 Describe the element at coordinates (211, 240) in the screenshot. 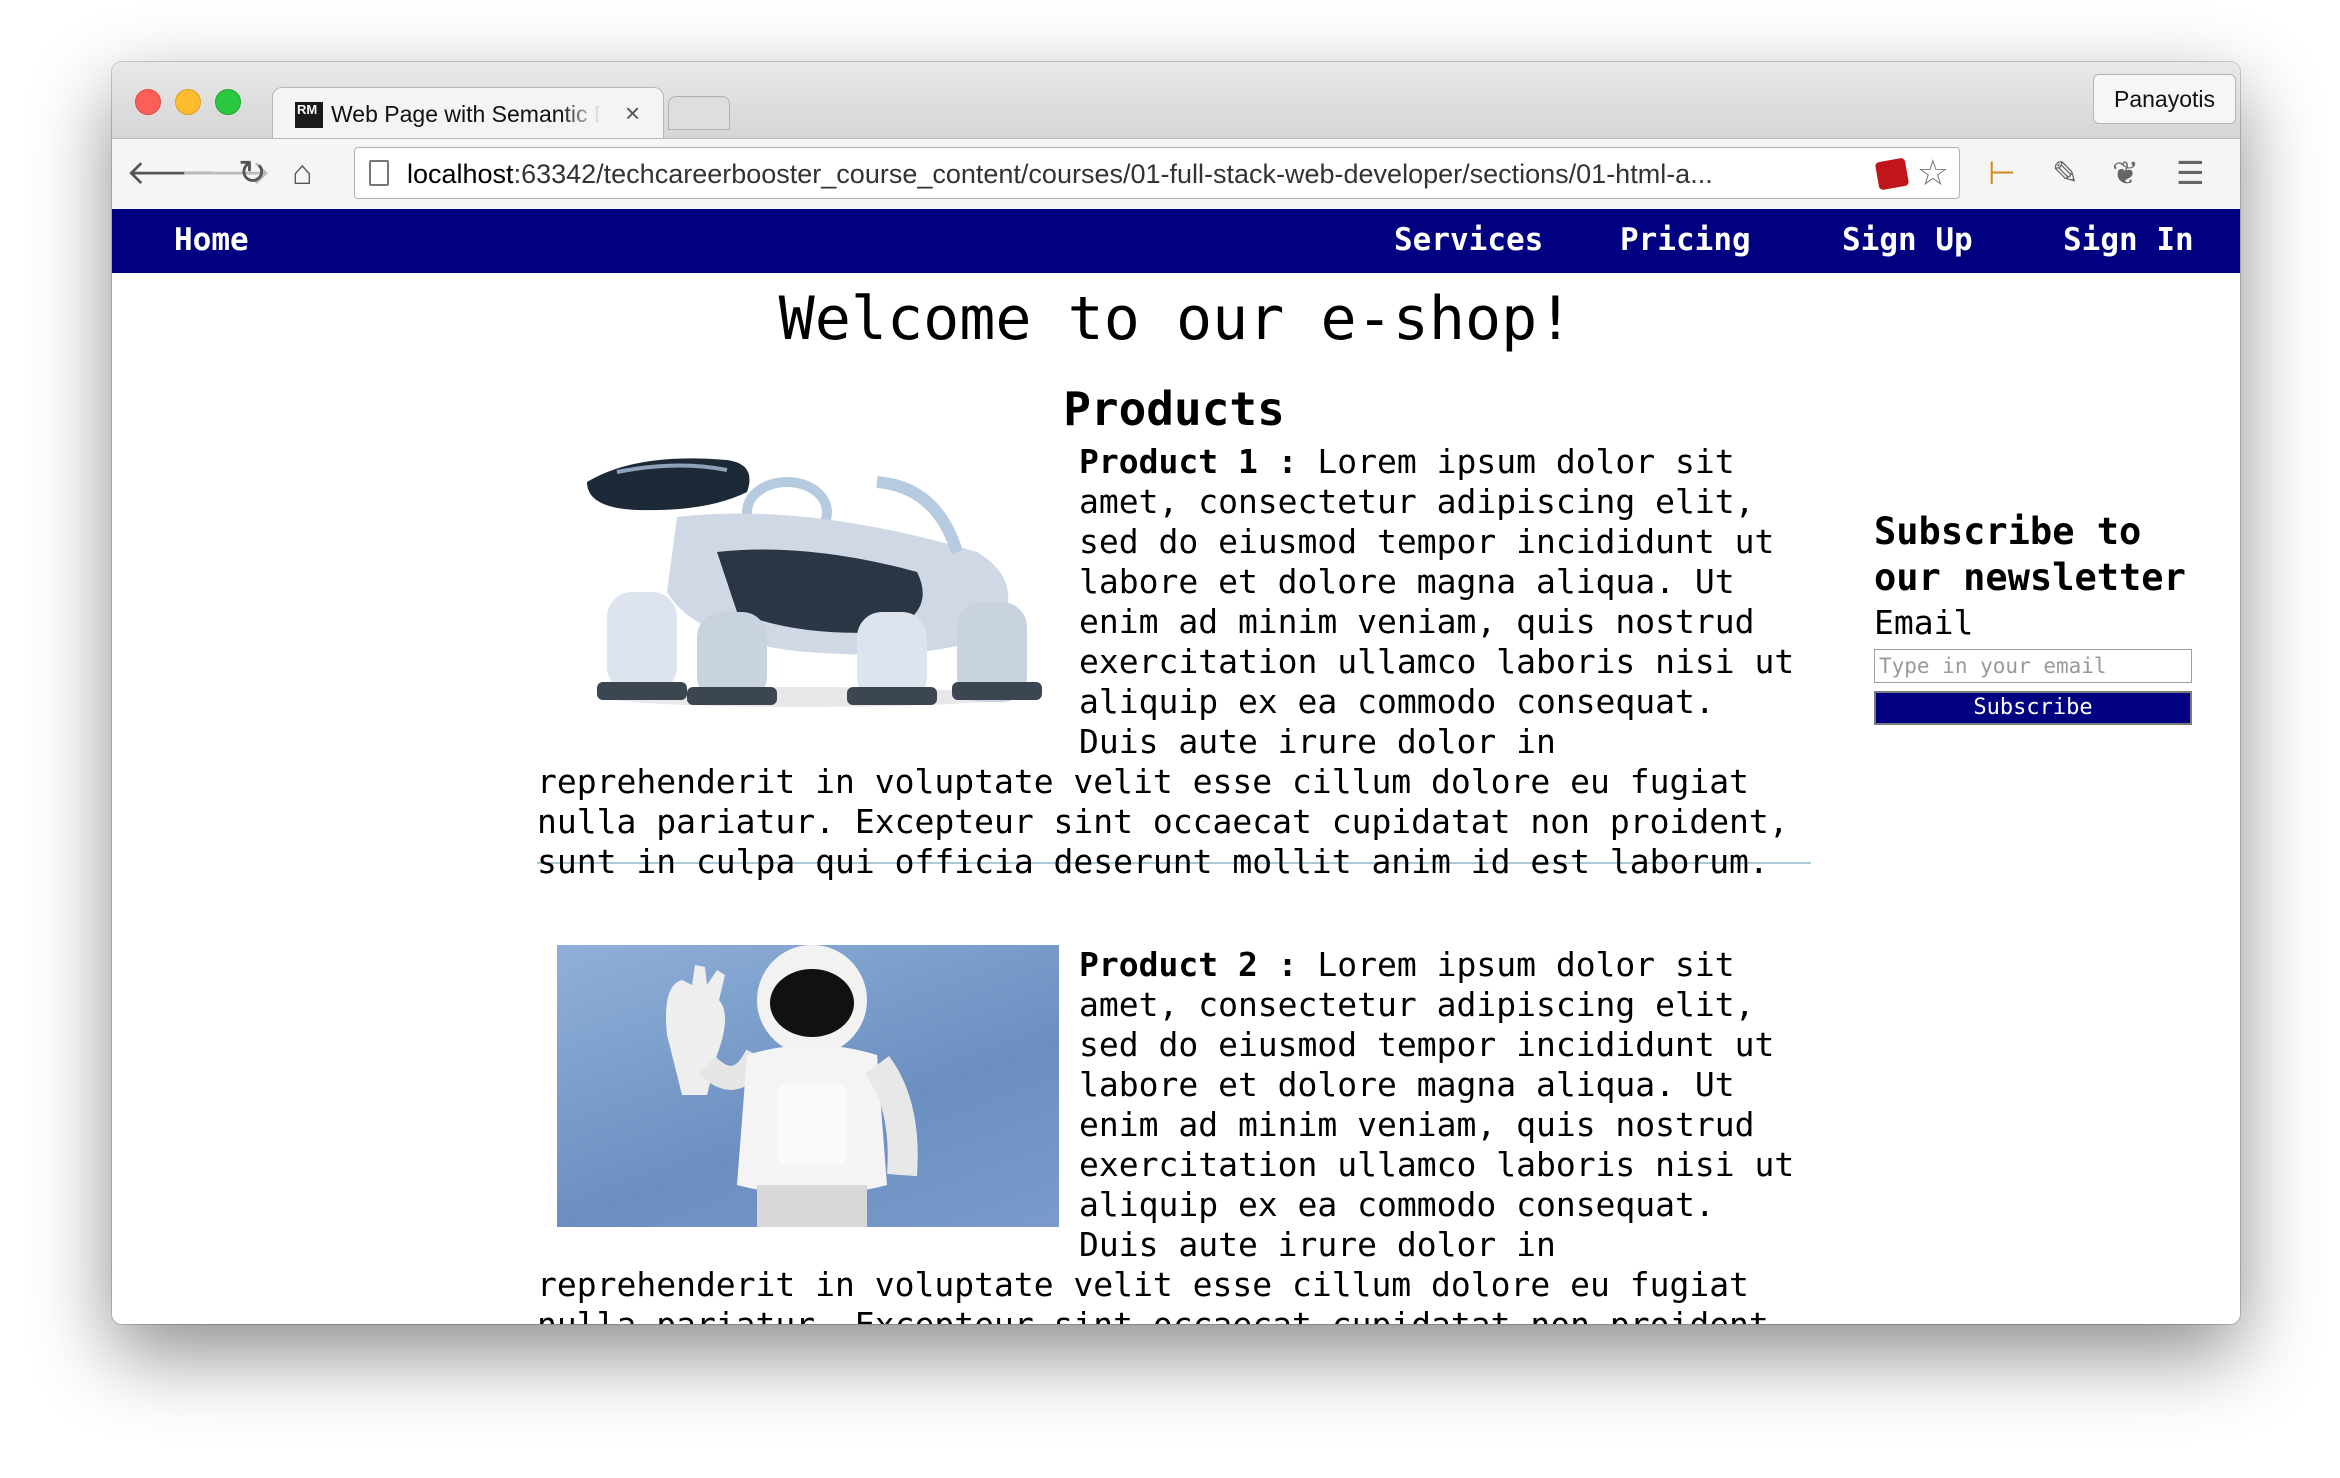

I see `nav-home-link: Home` at that location.